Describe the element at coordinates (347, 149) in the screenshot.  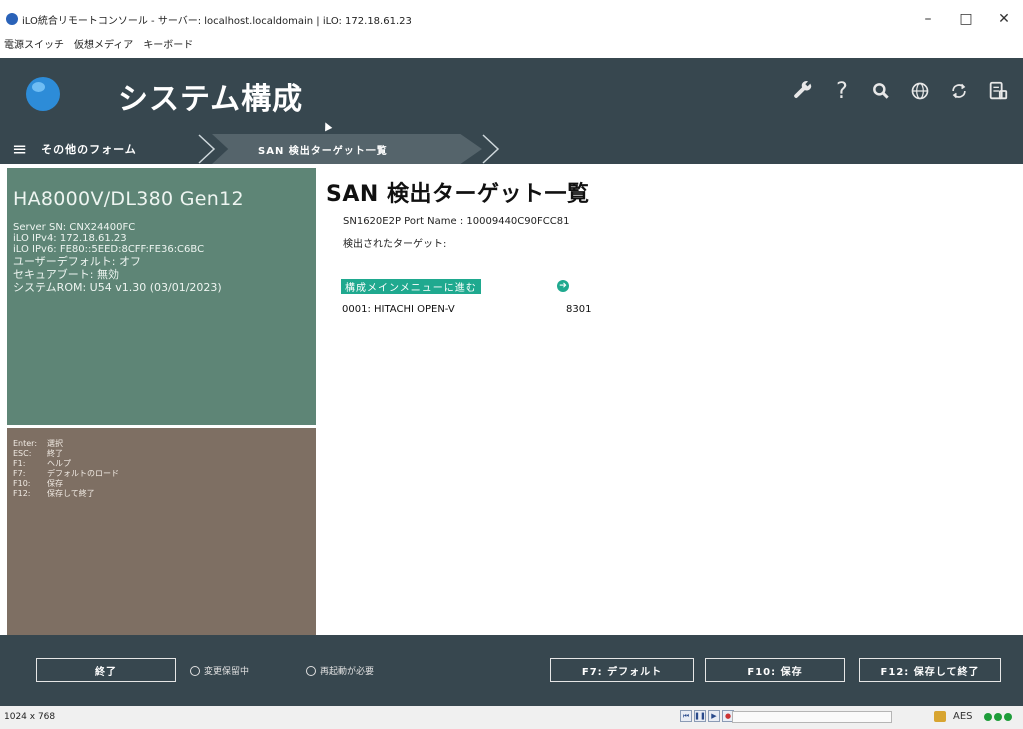
I see `breadcrumb-current: SAN 検出ターゲット一覧` at that location.